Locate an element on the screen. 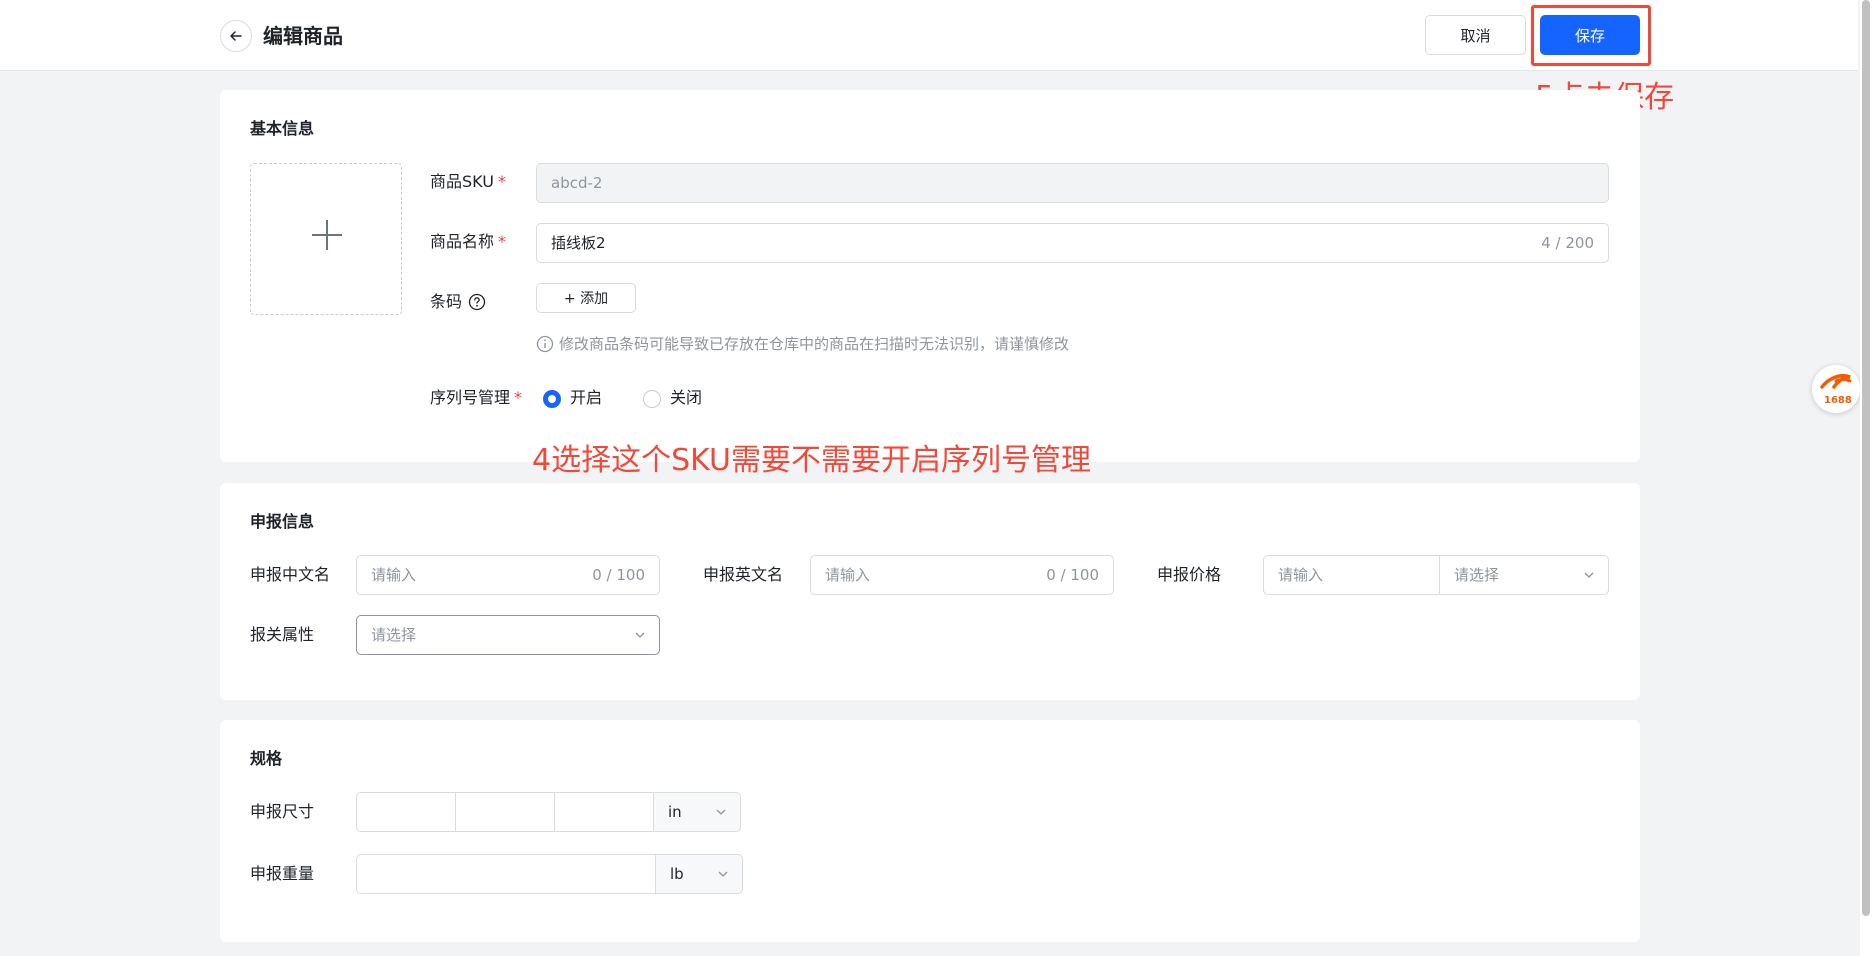  arrow-left-icon is located at coordinates (236, 36).